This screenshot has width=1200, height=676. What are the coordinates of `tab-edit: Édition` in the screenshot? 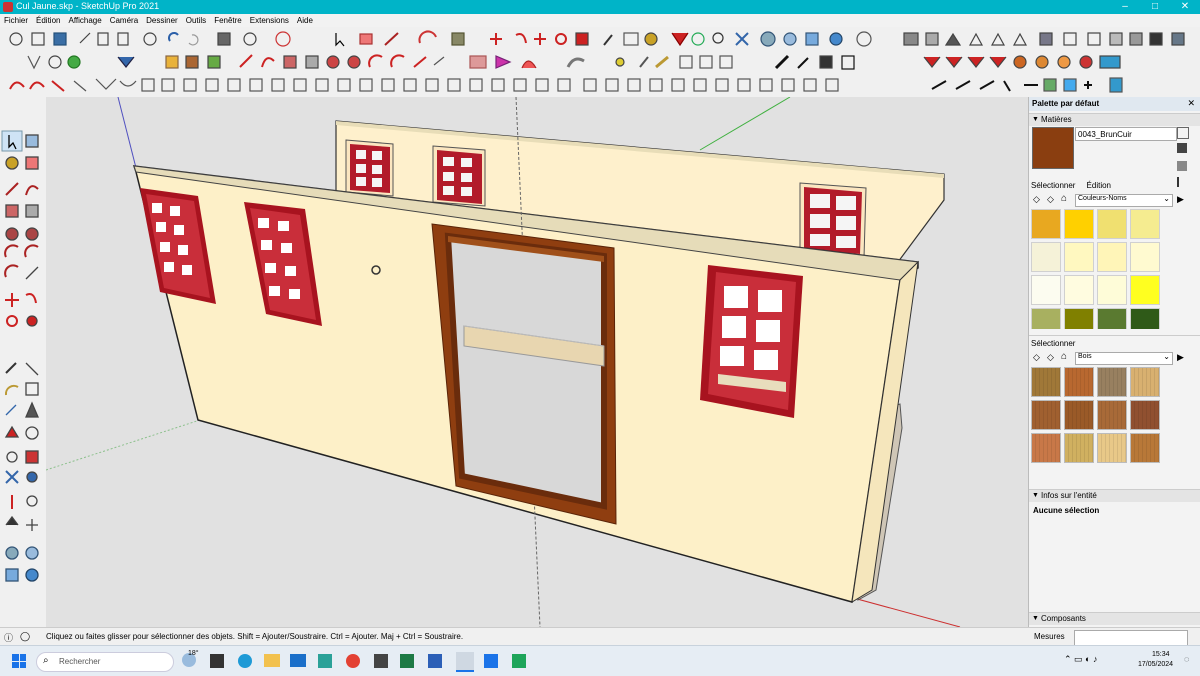 It's located at (1099, 185).